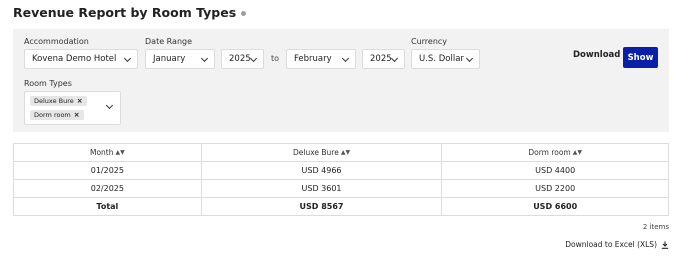  I want to click on accommodation-value: Kovena Demo Hotel, so click(74, 59).